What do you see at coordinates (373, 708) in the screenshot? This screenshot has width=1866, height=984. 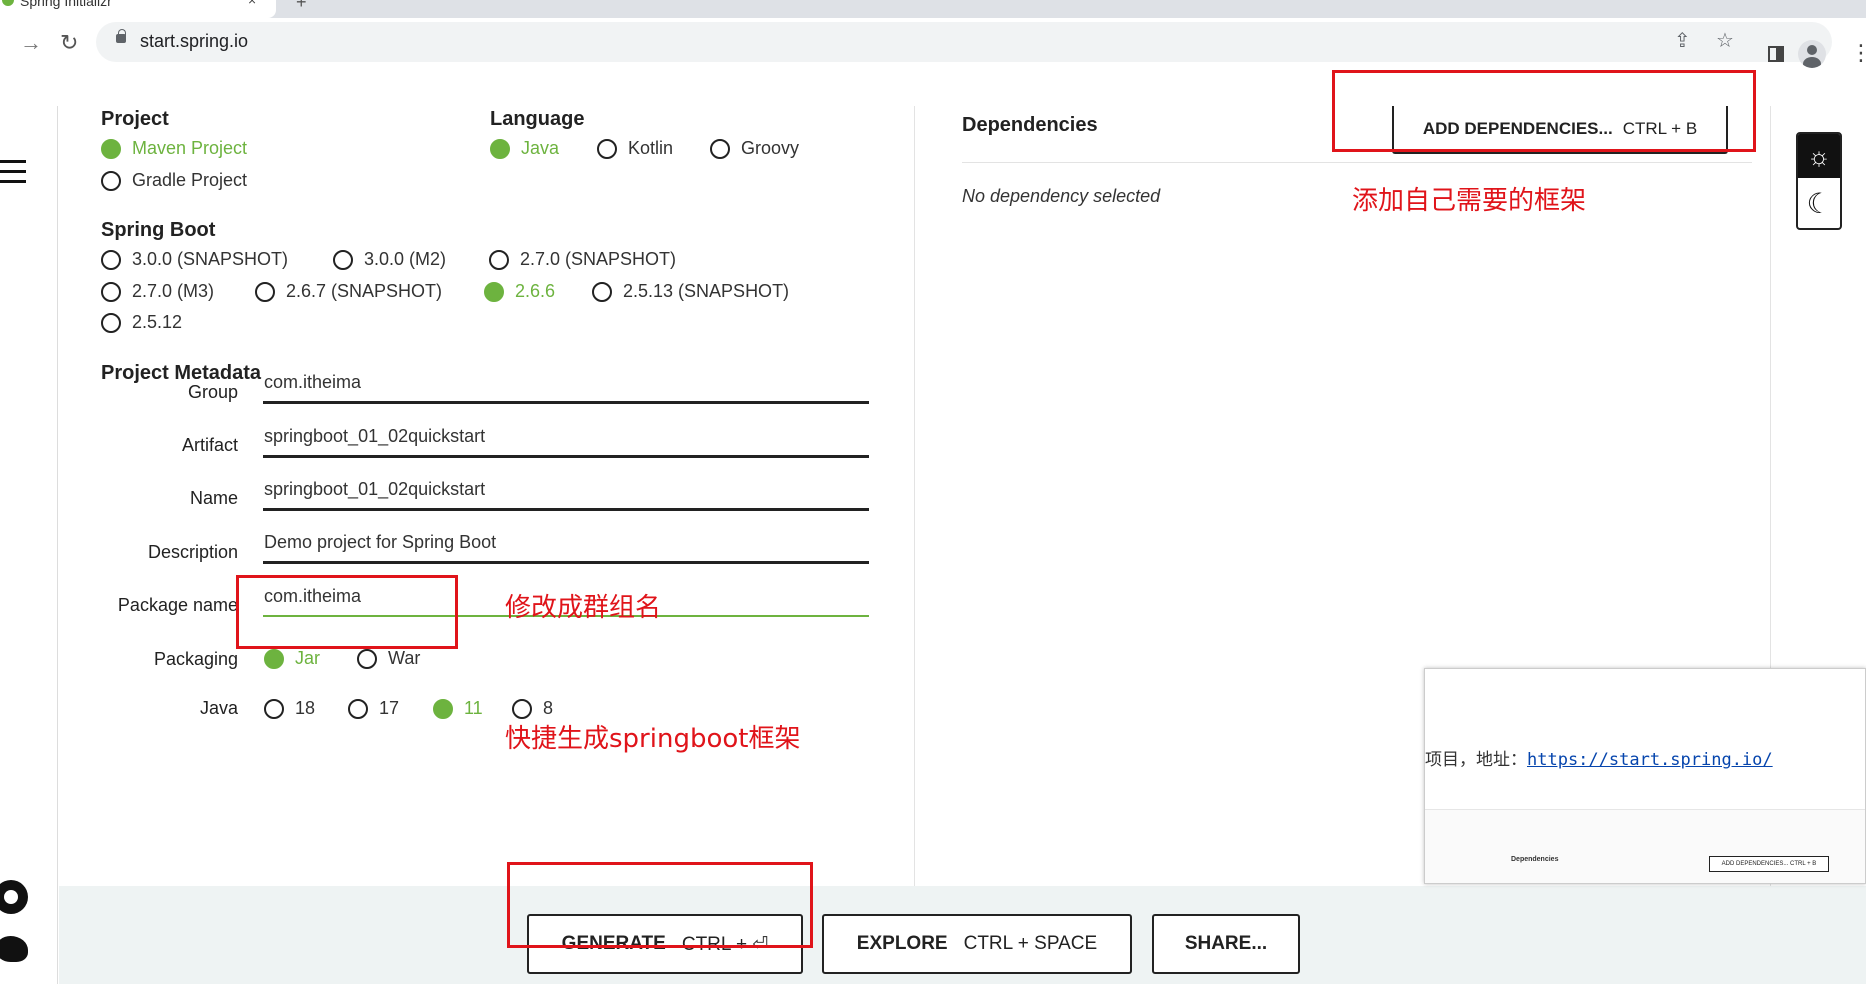 I see `java-option-17: 17` at bounding box center [373, 708].